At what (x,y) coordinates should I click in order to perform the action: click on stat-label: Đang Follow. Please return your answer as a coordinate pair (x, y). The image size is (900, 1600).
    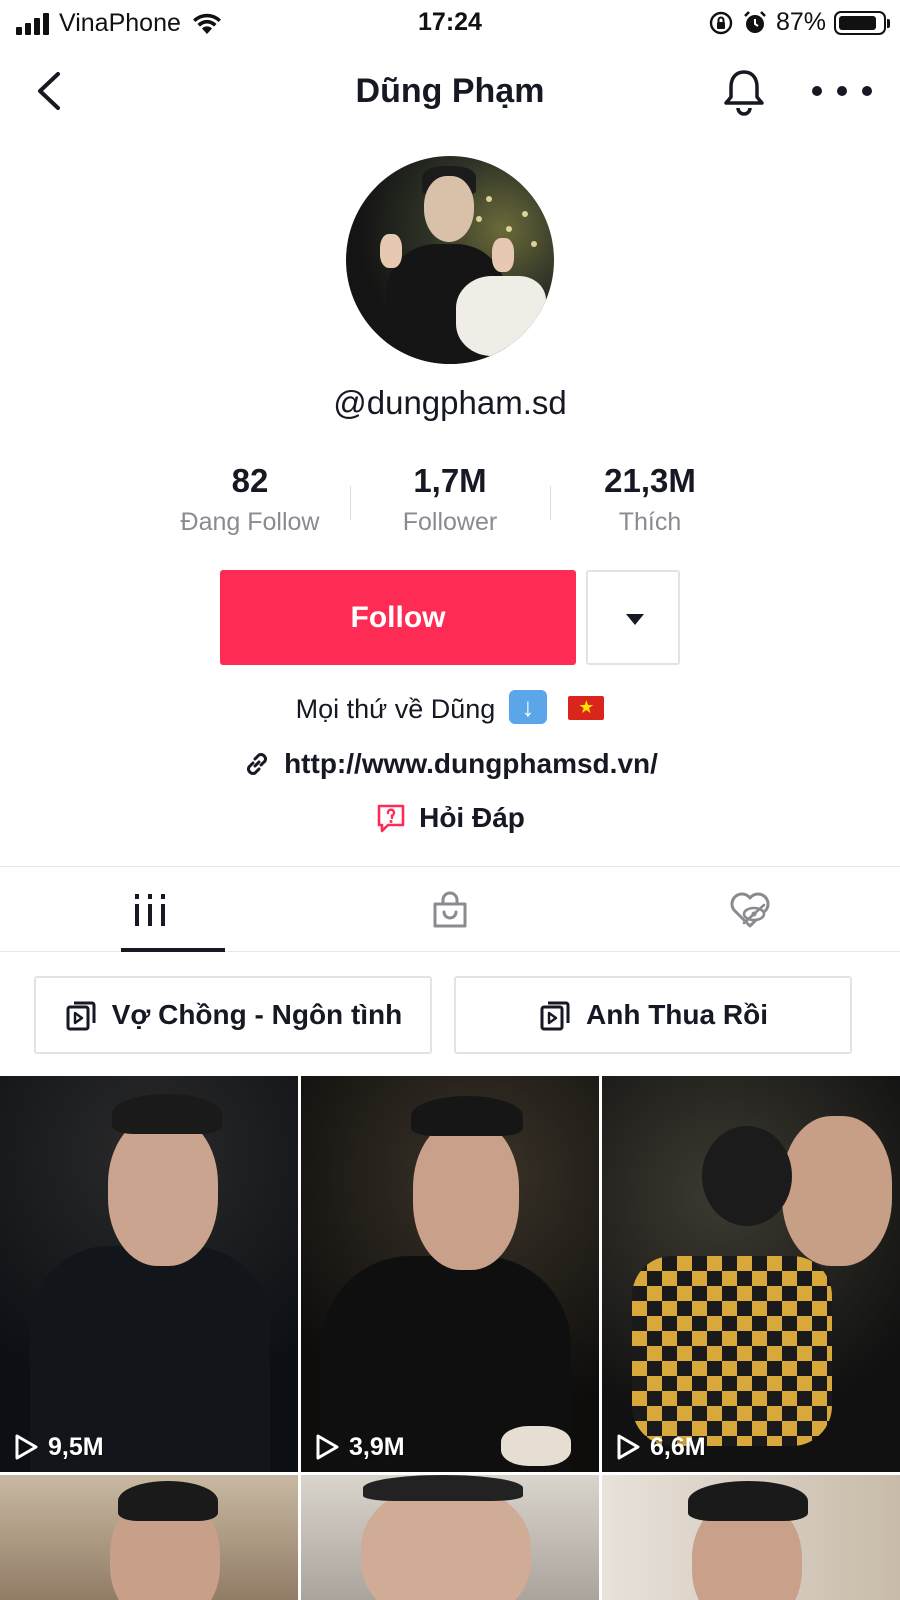
    Looking at the image, I should click on (250, 522).